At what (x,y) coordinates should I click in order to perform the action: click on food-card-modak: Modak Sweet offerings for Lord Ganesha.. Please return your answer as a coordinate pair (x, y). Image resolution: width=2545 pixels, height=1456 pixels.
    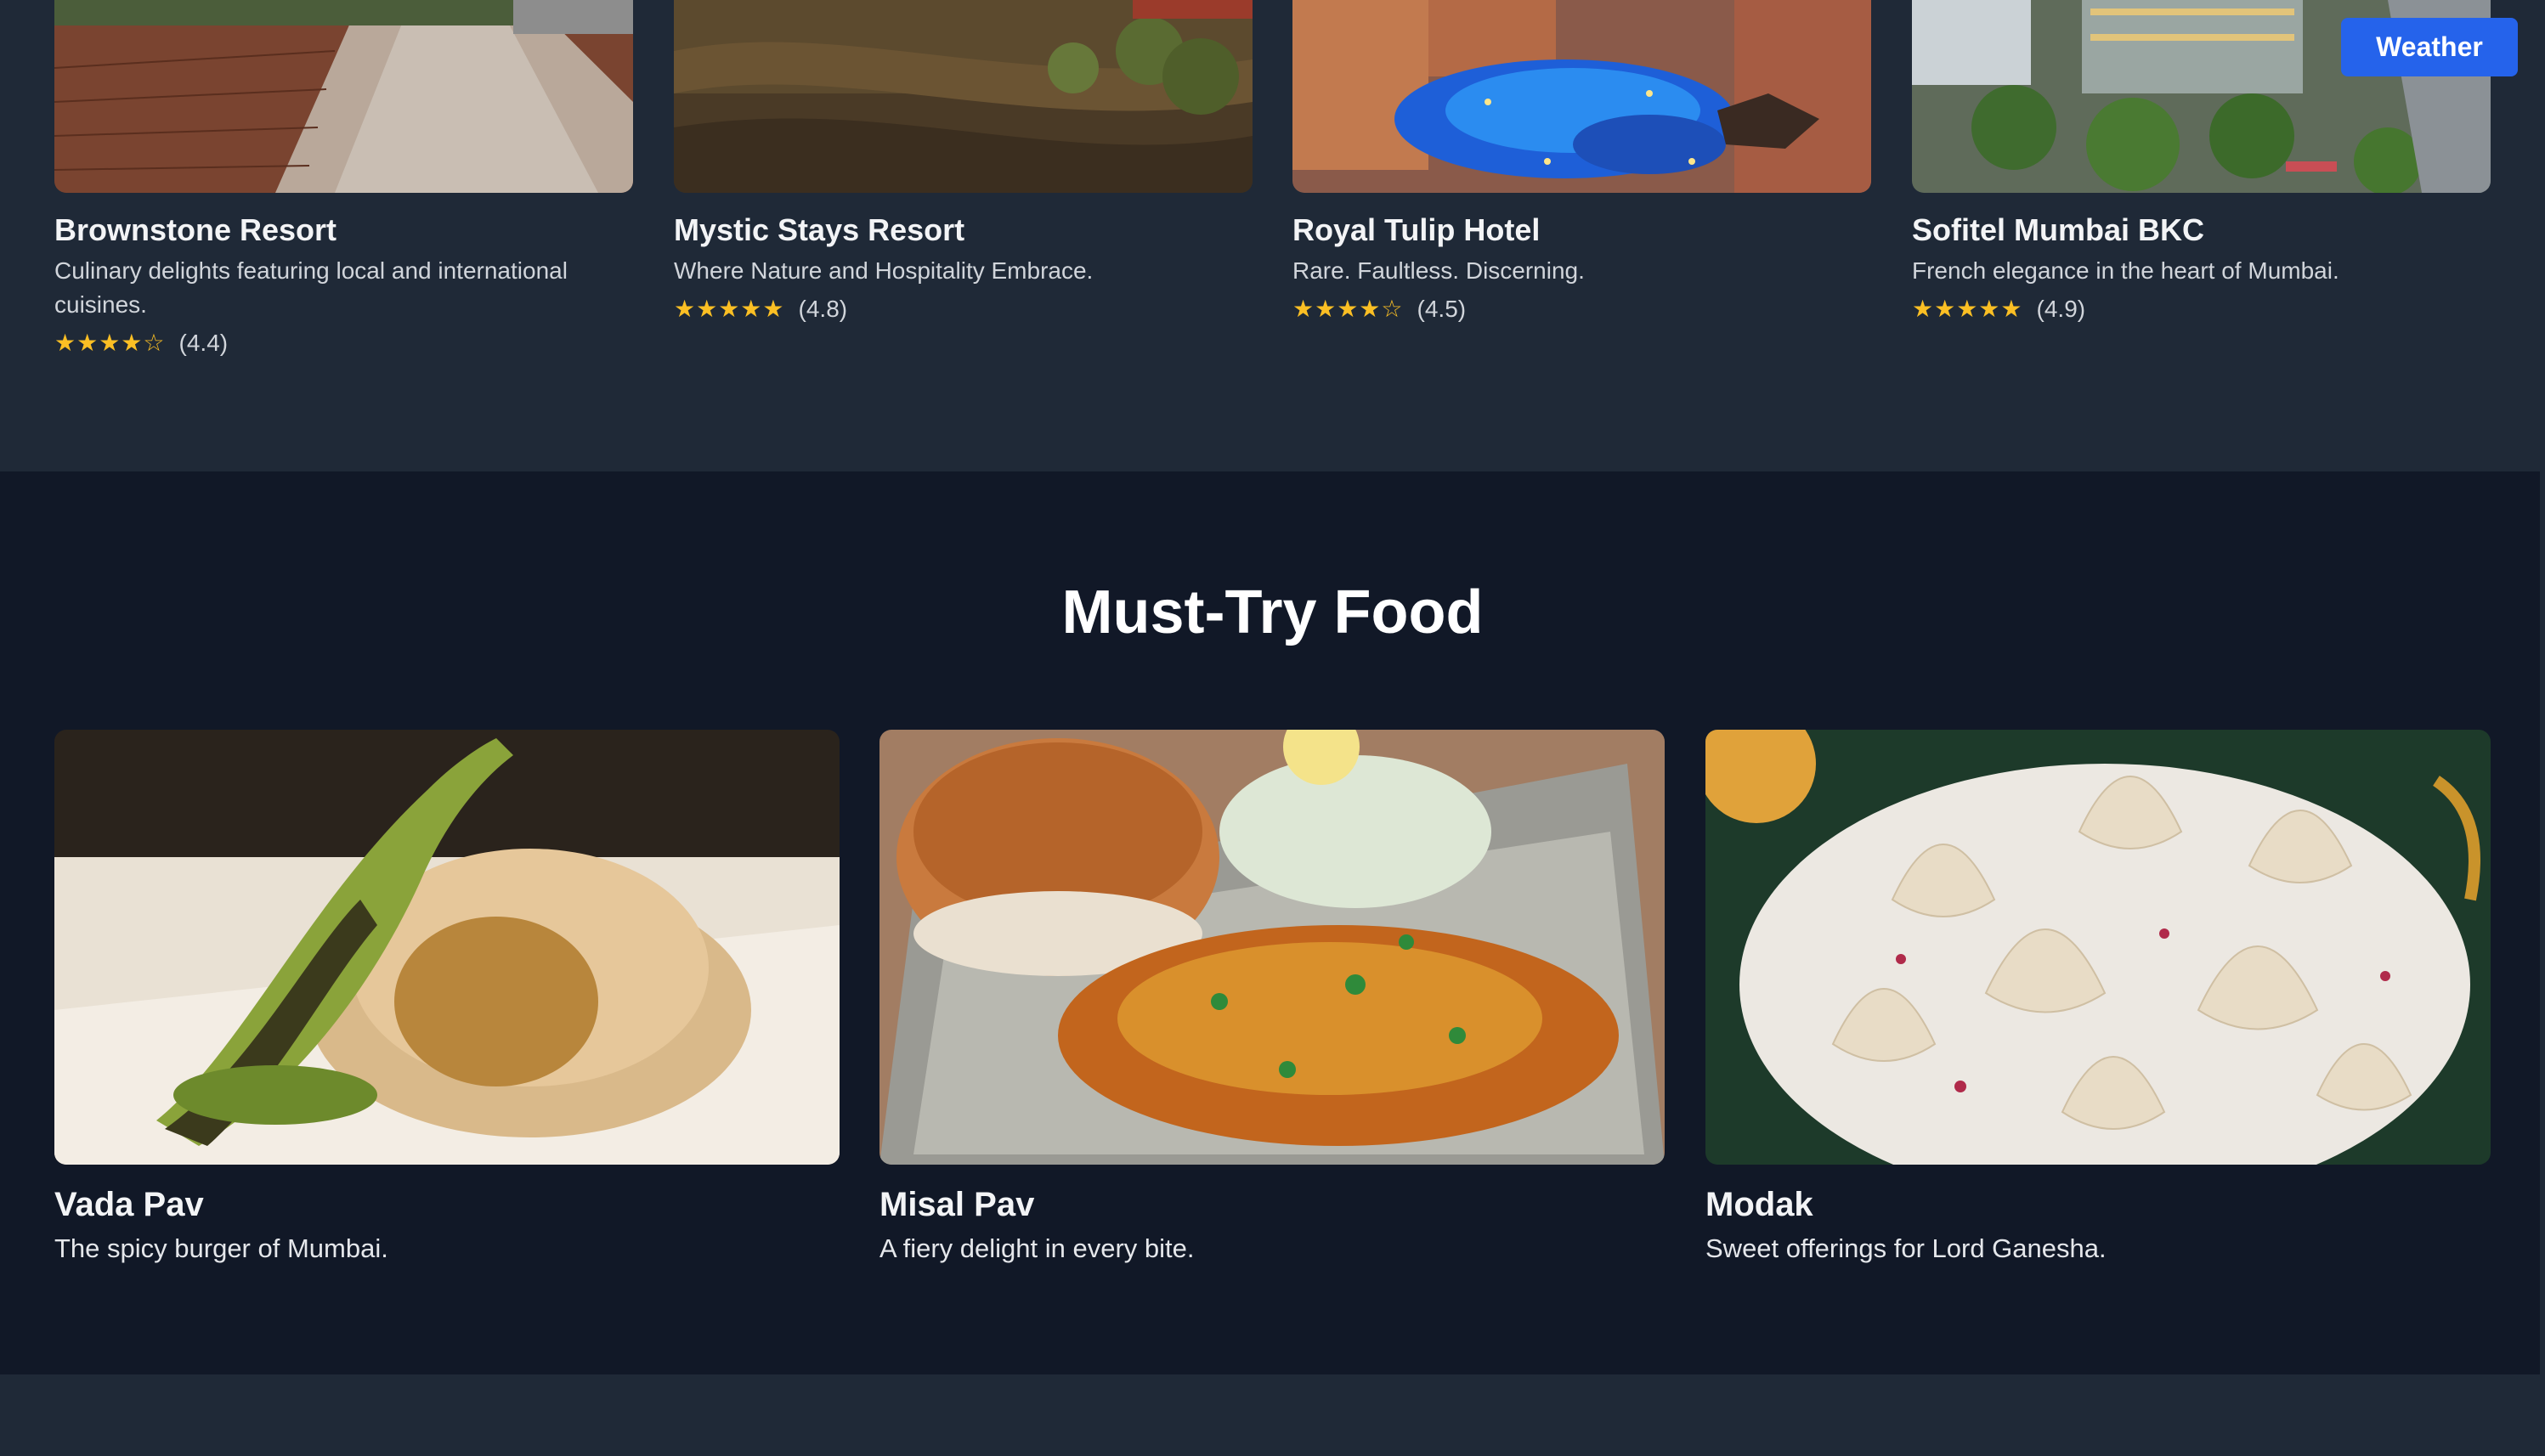
    Looking at the image, I should click on (2098, 997).